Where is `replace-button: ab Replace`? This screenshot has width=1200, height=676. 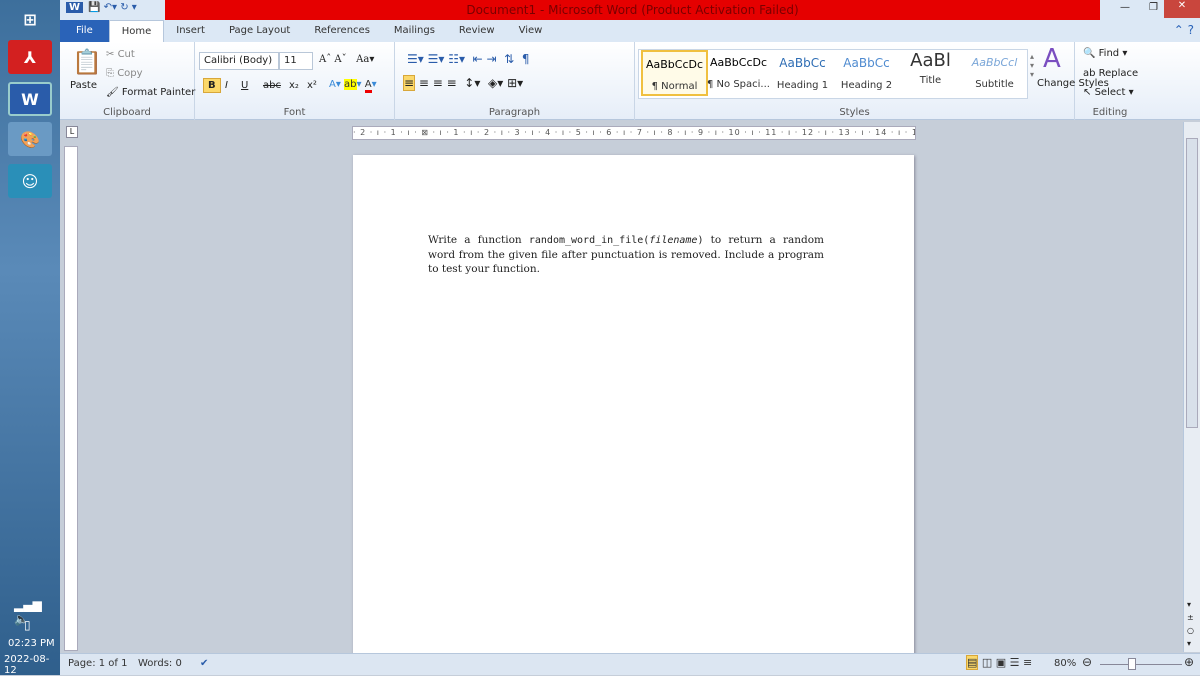 replace-button: ab Replace is located at coordinates (1110, 73).